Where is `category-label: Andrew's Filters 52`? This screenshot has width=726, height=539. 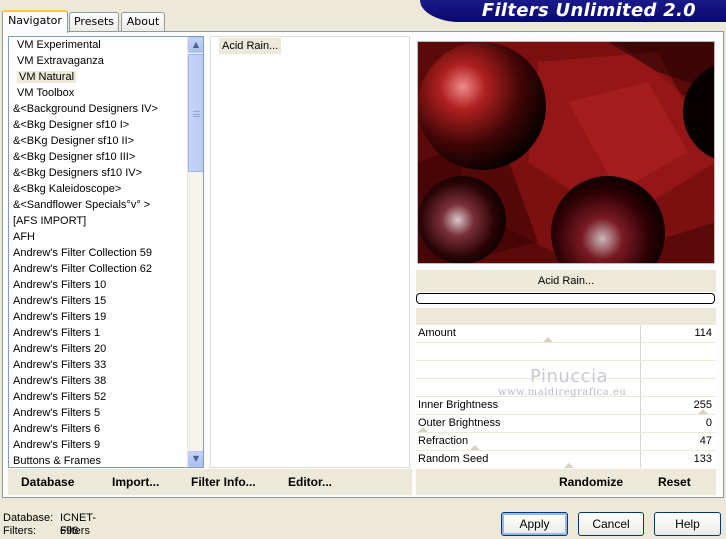 category-label: Andrew's Filters 52 is located at coordinates (60, 397).